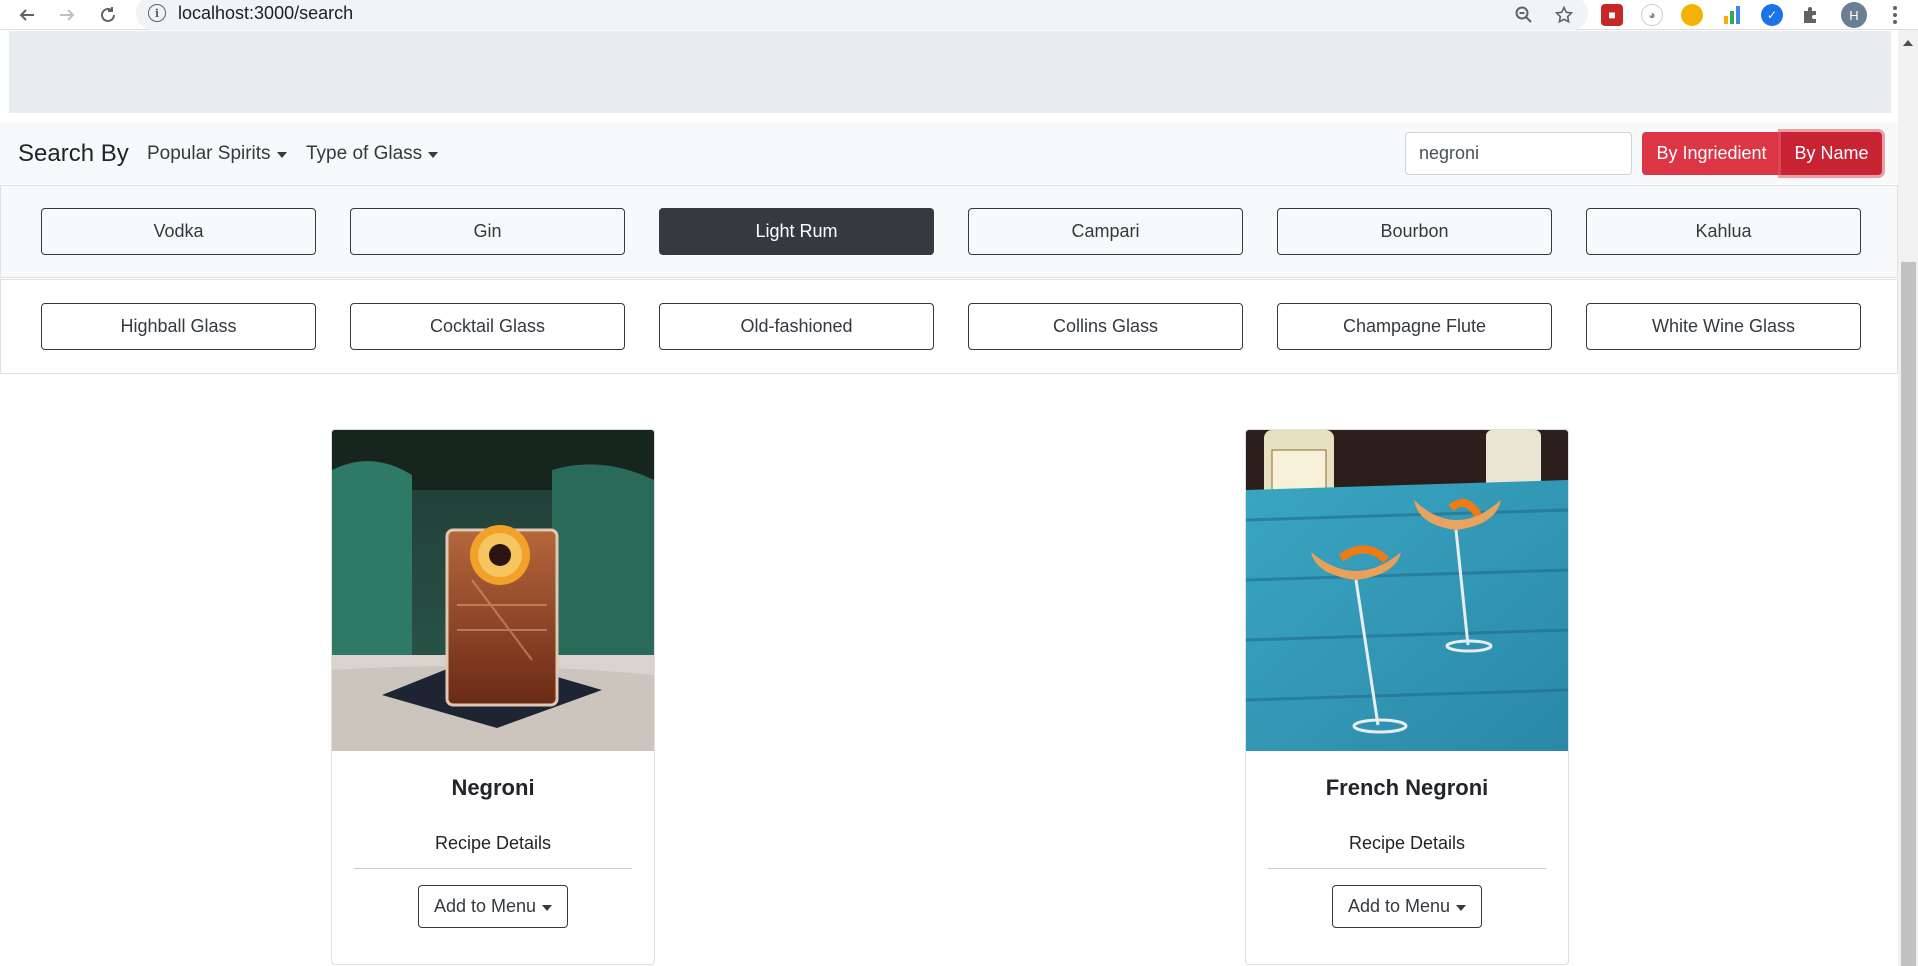 The image size is (1918, 966). Describe the element at coordinates (796, 326) in the screenshot. I see `glass-button-old-fashioned: Old-fashioned` at that location.